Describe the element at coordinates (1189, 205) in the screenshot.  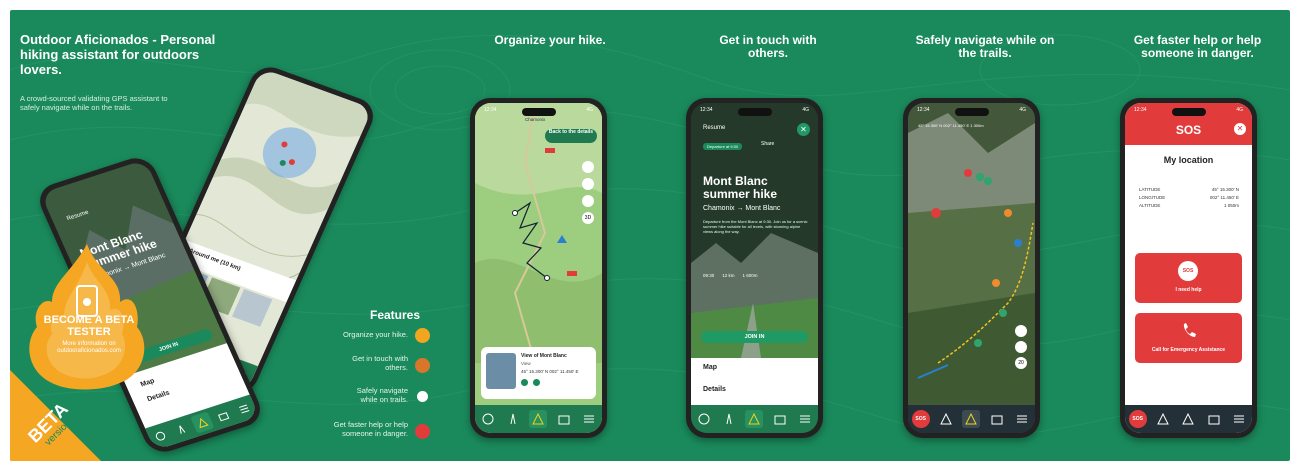
I see `table-row: ALTITUDE 1 050m` at that location.